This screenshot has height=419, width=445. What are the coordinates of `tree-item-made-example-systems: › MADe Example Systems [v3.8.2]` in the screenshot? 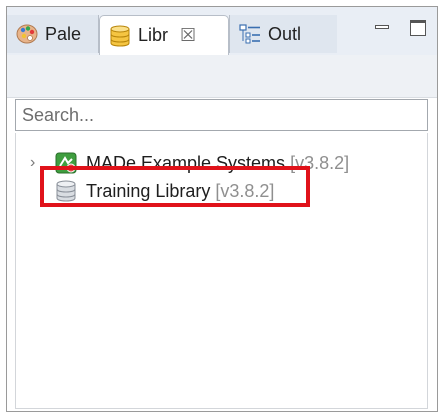 It's located at (189, 163).